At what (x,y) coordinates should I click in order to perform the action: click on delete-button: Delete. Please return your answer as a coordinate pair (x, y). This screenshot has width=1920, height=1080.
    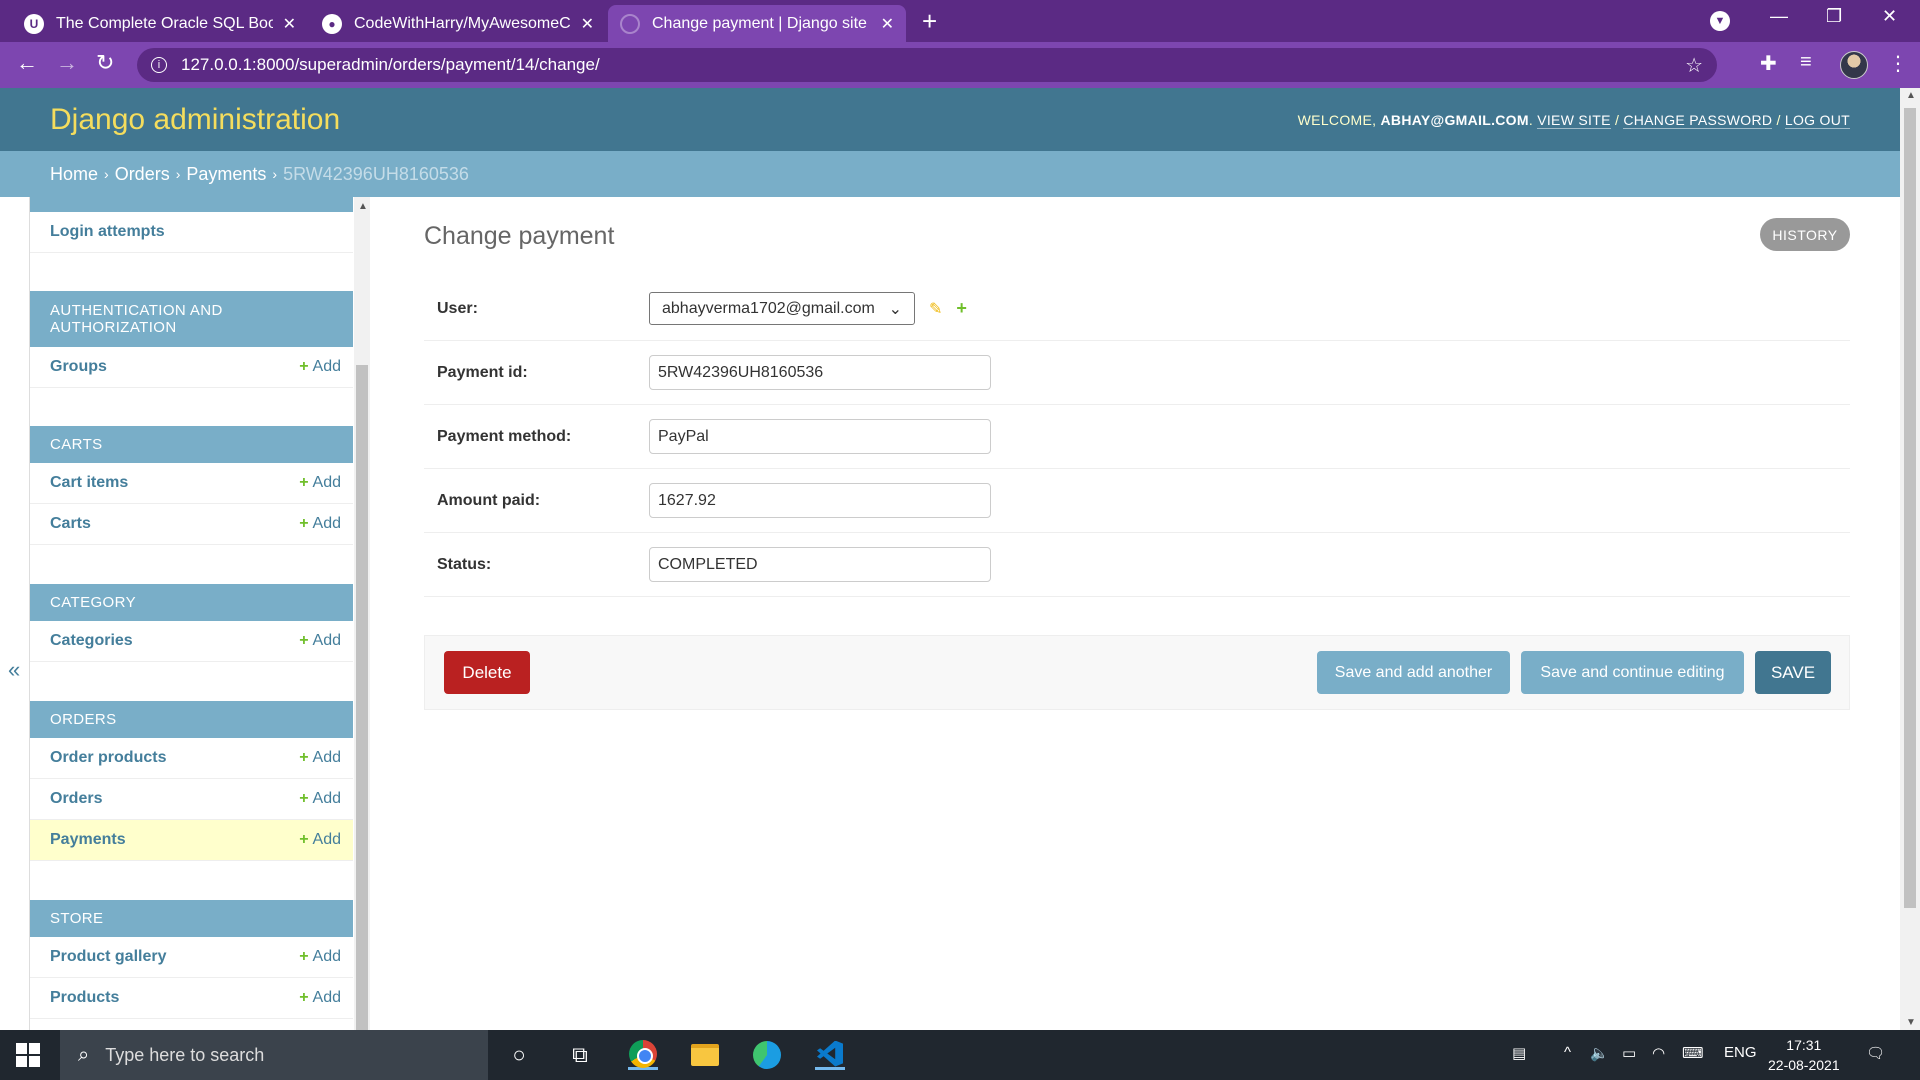
    Looking at the image, I should click on (487, 672).